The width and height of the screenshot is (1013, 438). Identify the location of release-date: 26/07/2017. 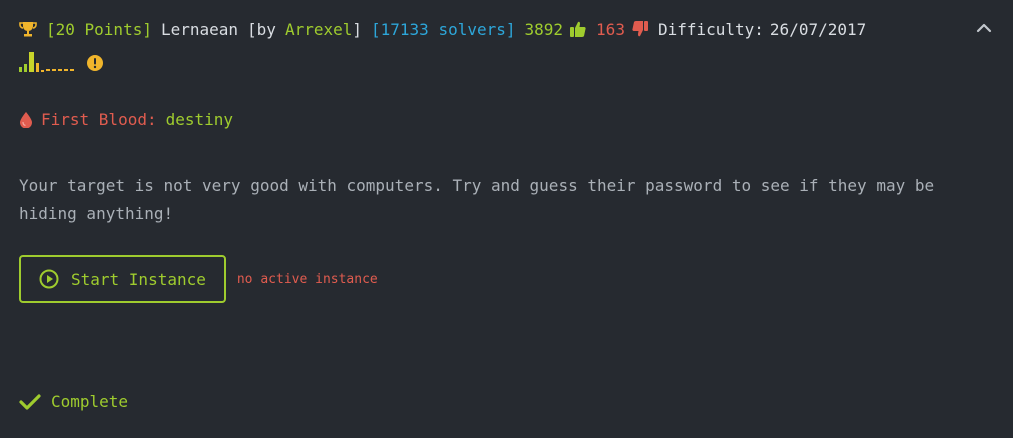
(818, 29).